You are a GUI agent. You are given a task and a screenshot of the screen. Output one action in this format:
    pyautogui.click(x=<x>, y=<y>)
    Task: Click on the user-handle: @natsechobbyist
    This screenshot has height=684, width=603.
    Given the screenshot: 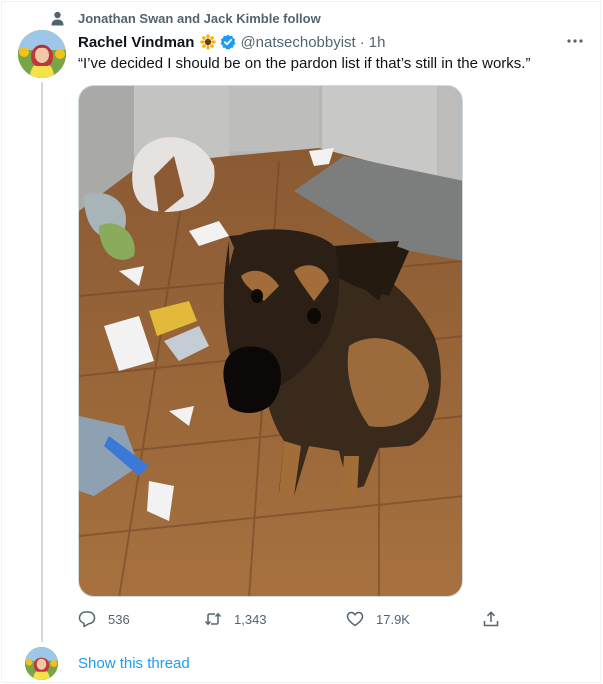 What is the action you would take?
    pyautogui.click(x=297, y=42)
    